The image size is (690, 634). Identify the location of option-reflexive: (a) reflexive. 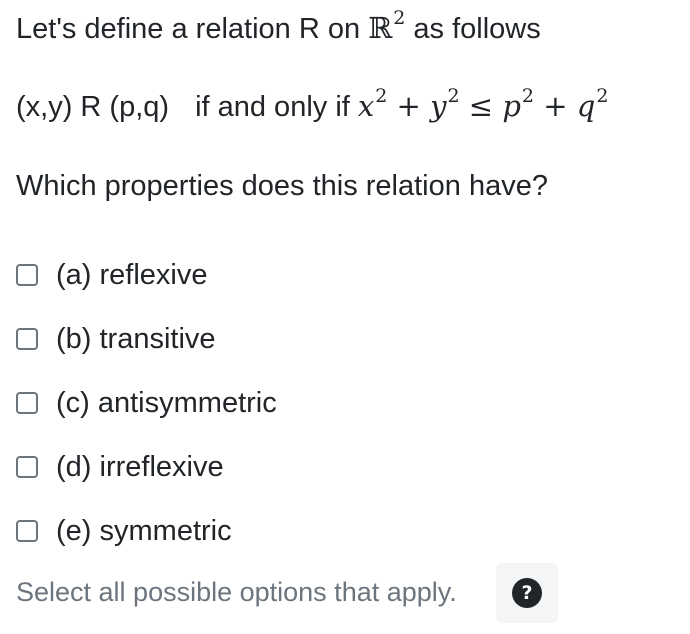
(146, 275).